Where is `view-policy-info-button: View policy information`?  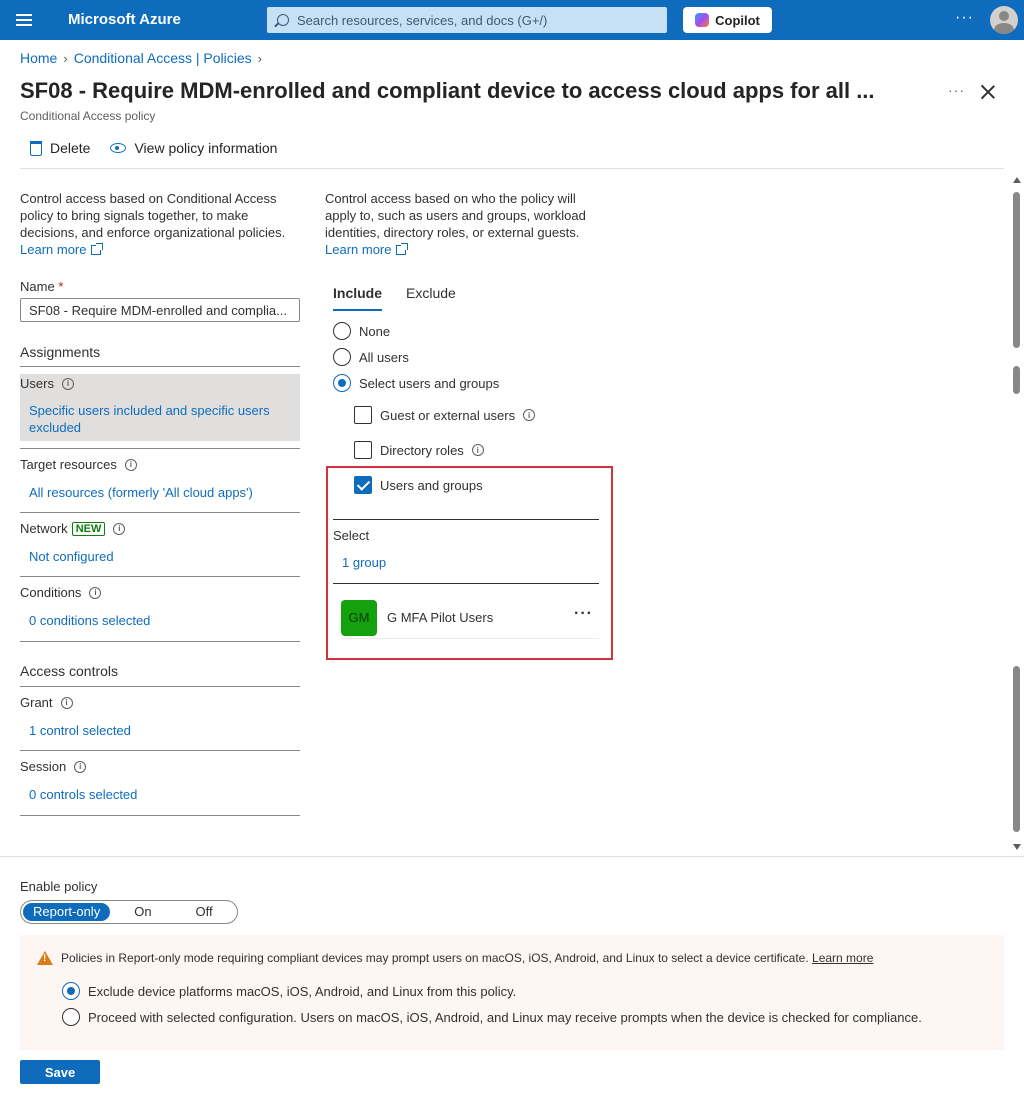
view-policy-info-button: View policy information is located at coordinates (191, 148).